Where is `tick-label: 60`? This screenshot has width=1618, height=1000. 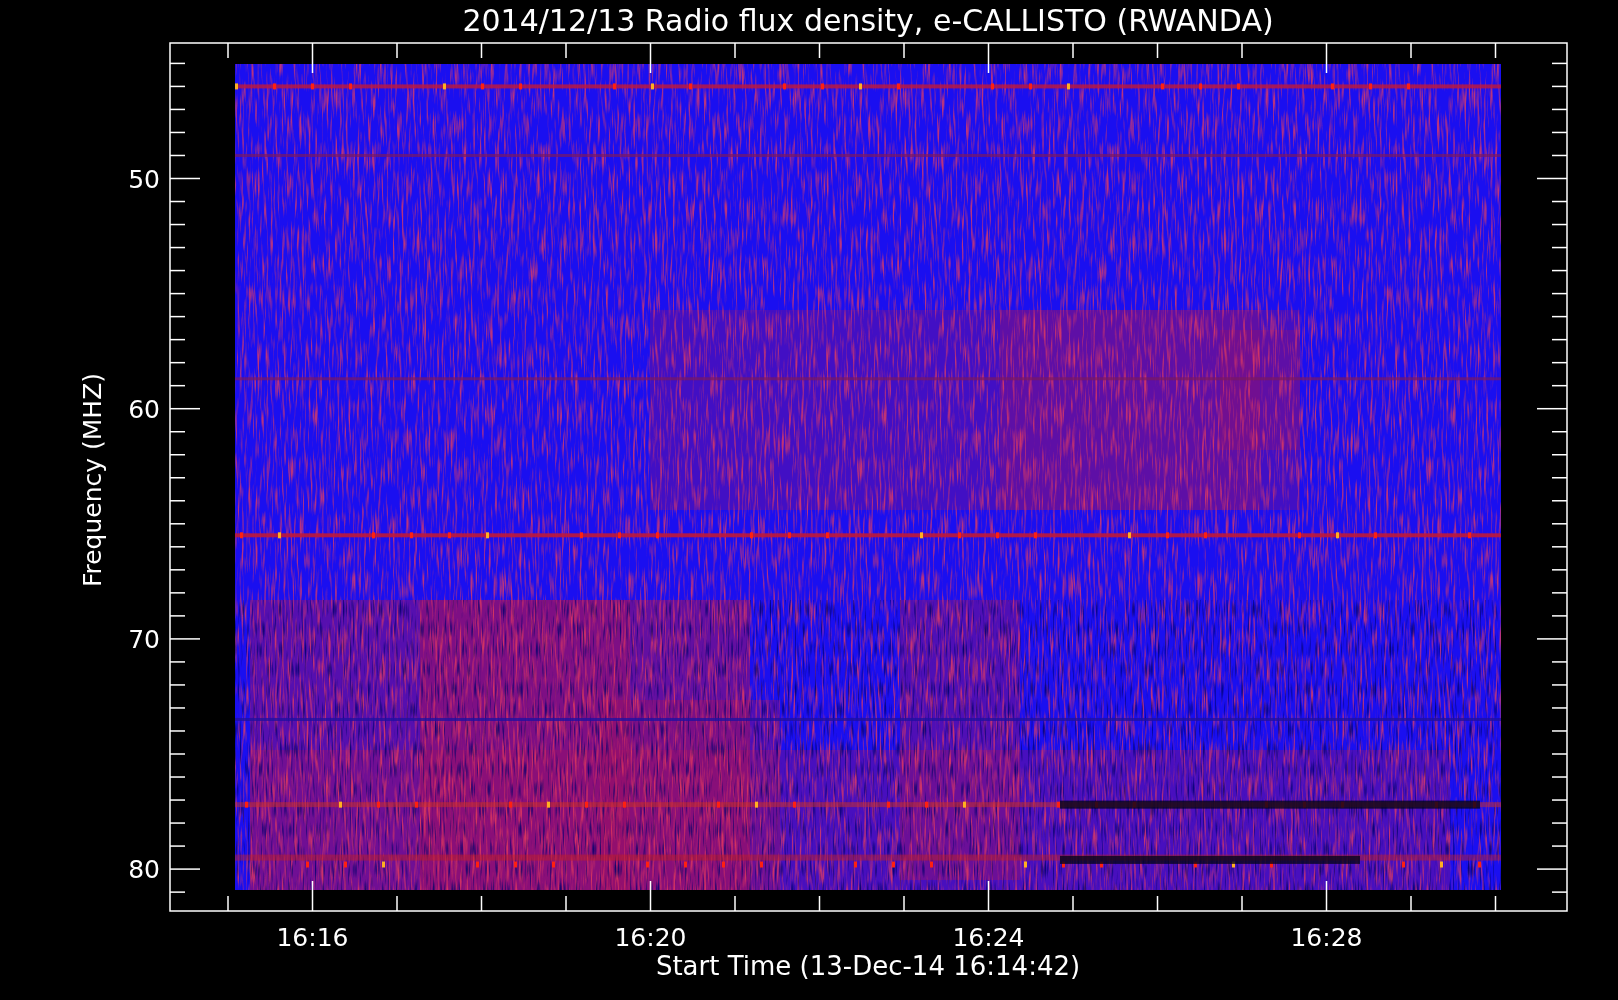
tick-label: 60 is located at coordinates (144, 409).